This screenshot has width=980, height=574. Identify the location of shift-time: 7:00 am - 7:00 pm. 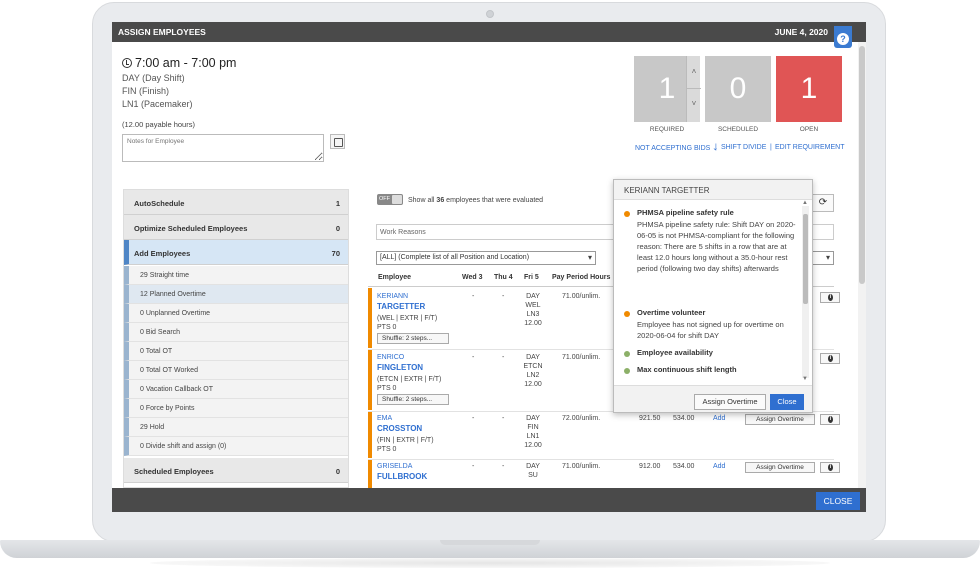
(186, 63).